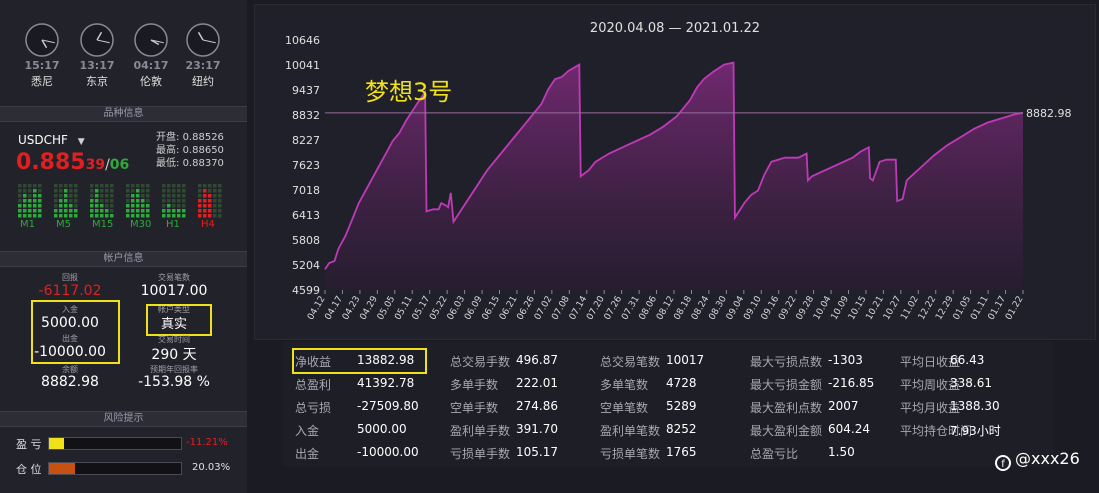 The height and width of the screenshot is (493, 1099). I want to click on stat-value: 222.01, so click(537, 383).